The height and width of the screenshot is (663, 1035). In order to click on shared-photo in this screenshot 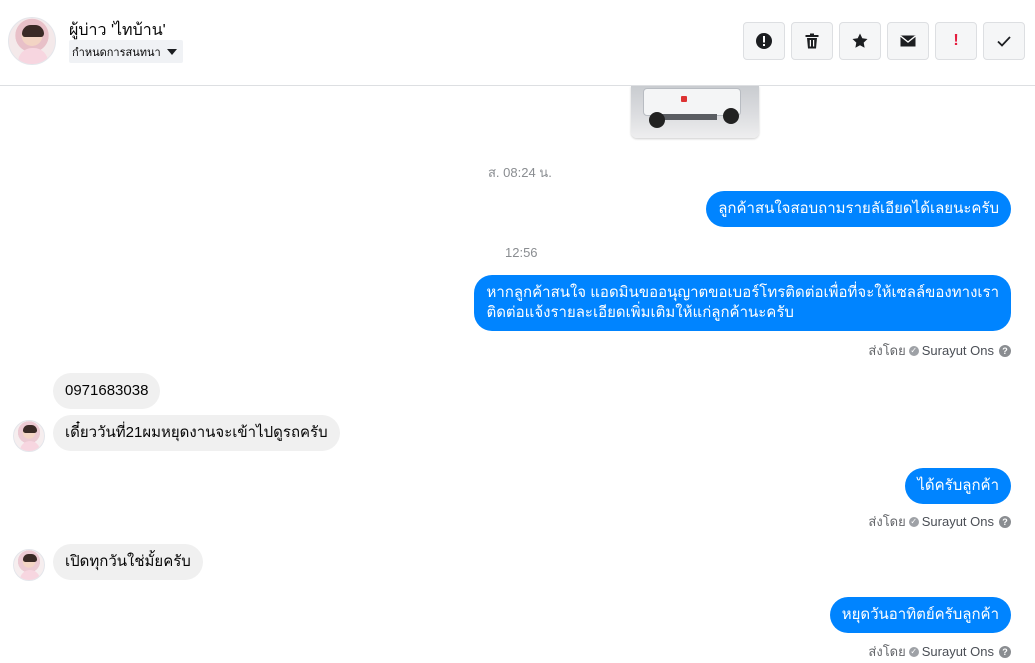, I will do `click(695, 112)`.